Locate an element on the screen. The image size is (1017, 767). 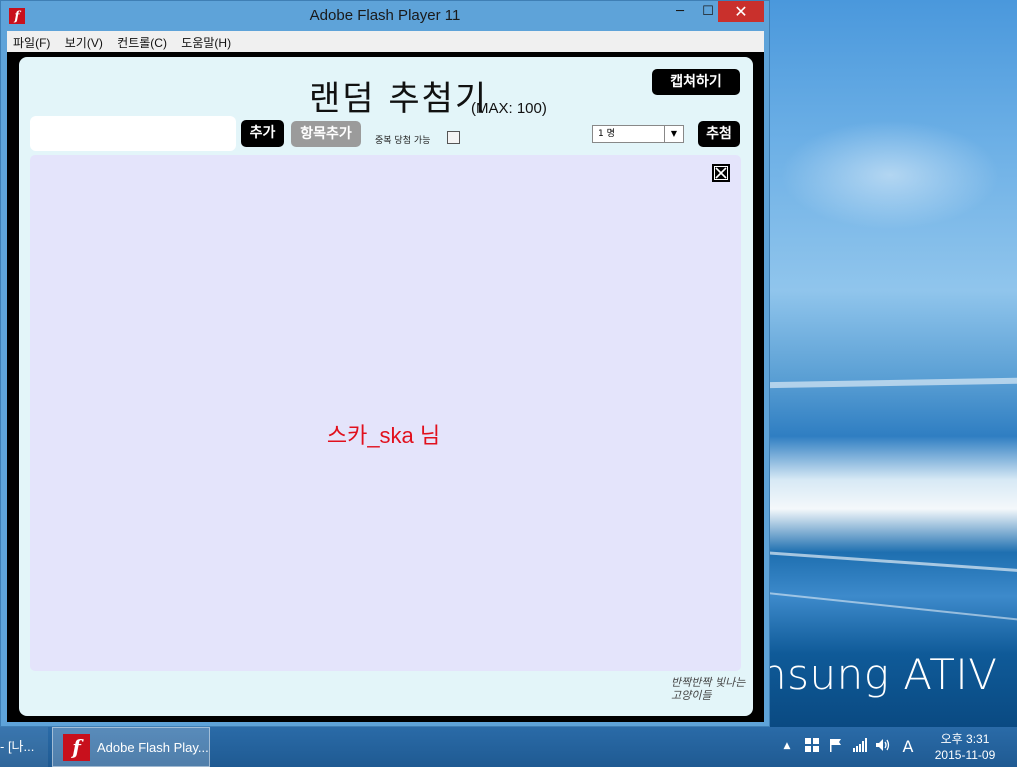
clear-results-icon is located at coordinates (721, 173).